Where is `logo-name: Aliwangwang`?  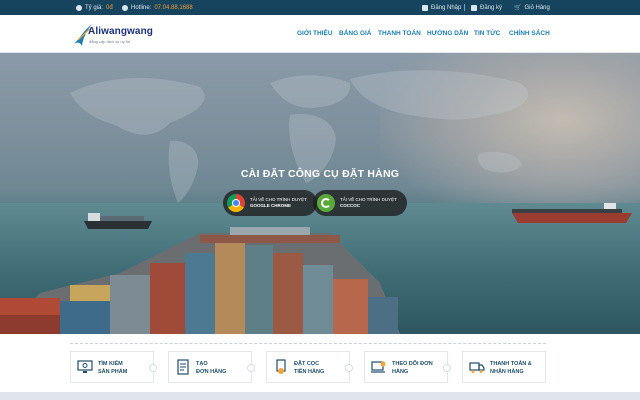 logo-name: Aliwangwang is located at coordinates (120, 31).